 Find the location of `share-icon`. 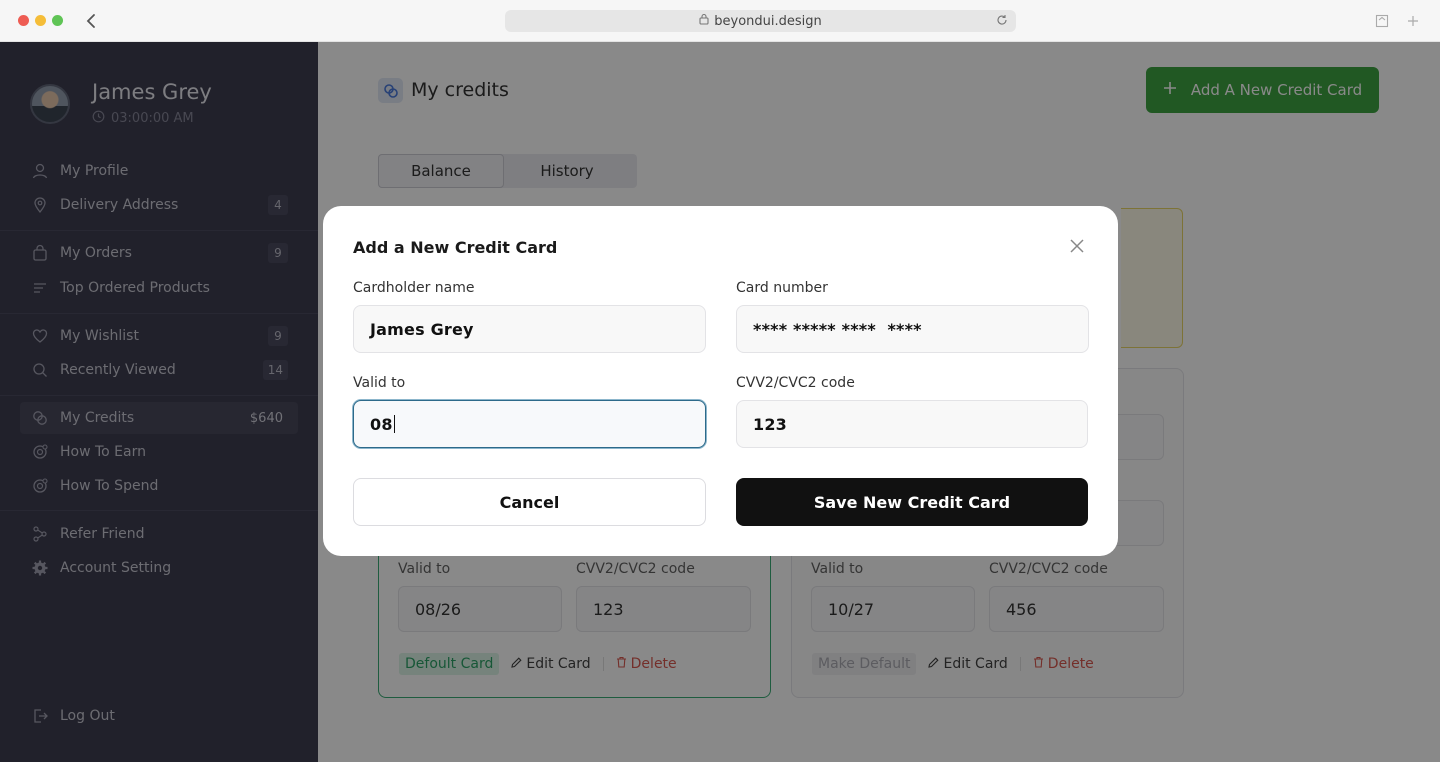

share-icon is located at coordinates (1382, 22).